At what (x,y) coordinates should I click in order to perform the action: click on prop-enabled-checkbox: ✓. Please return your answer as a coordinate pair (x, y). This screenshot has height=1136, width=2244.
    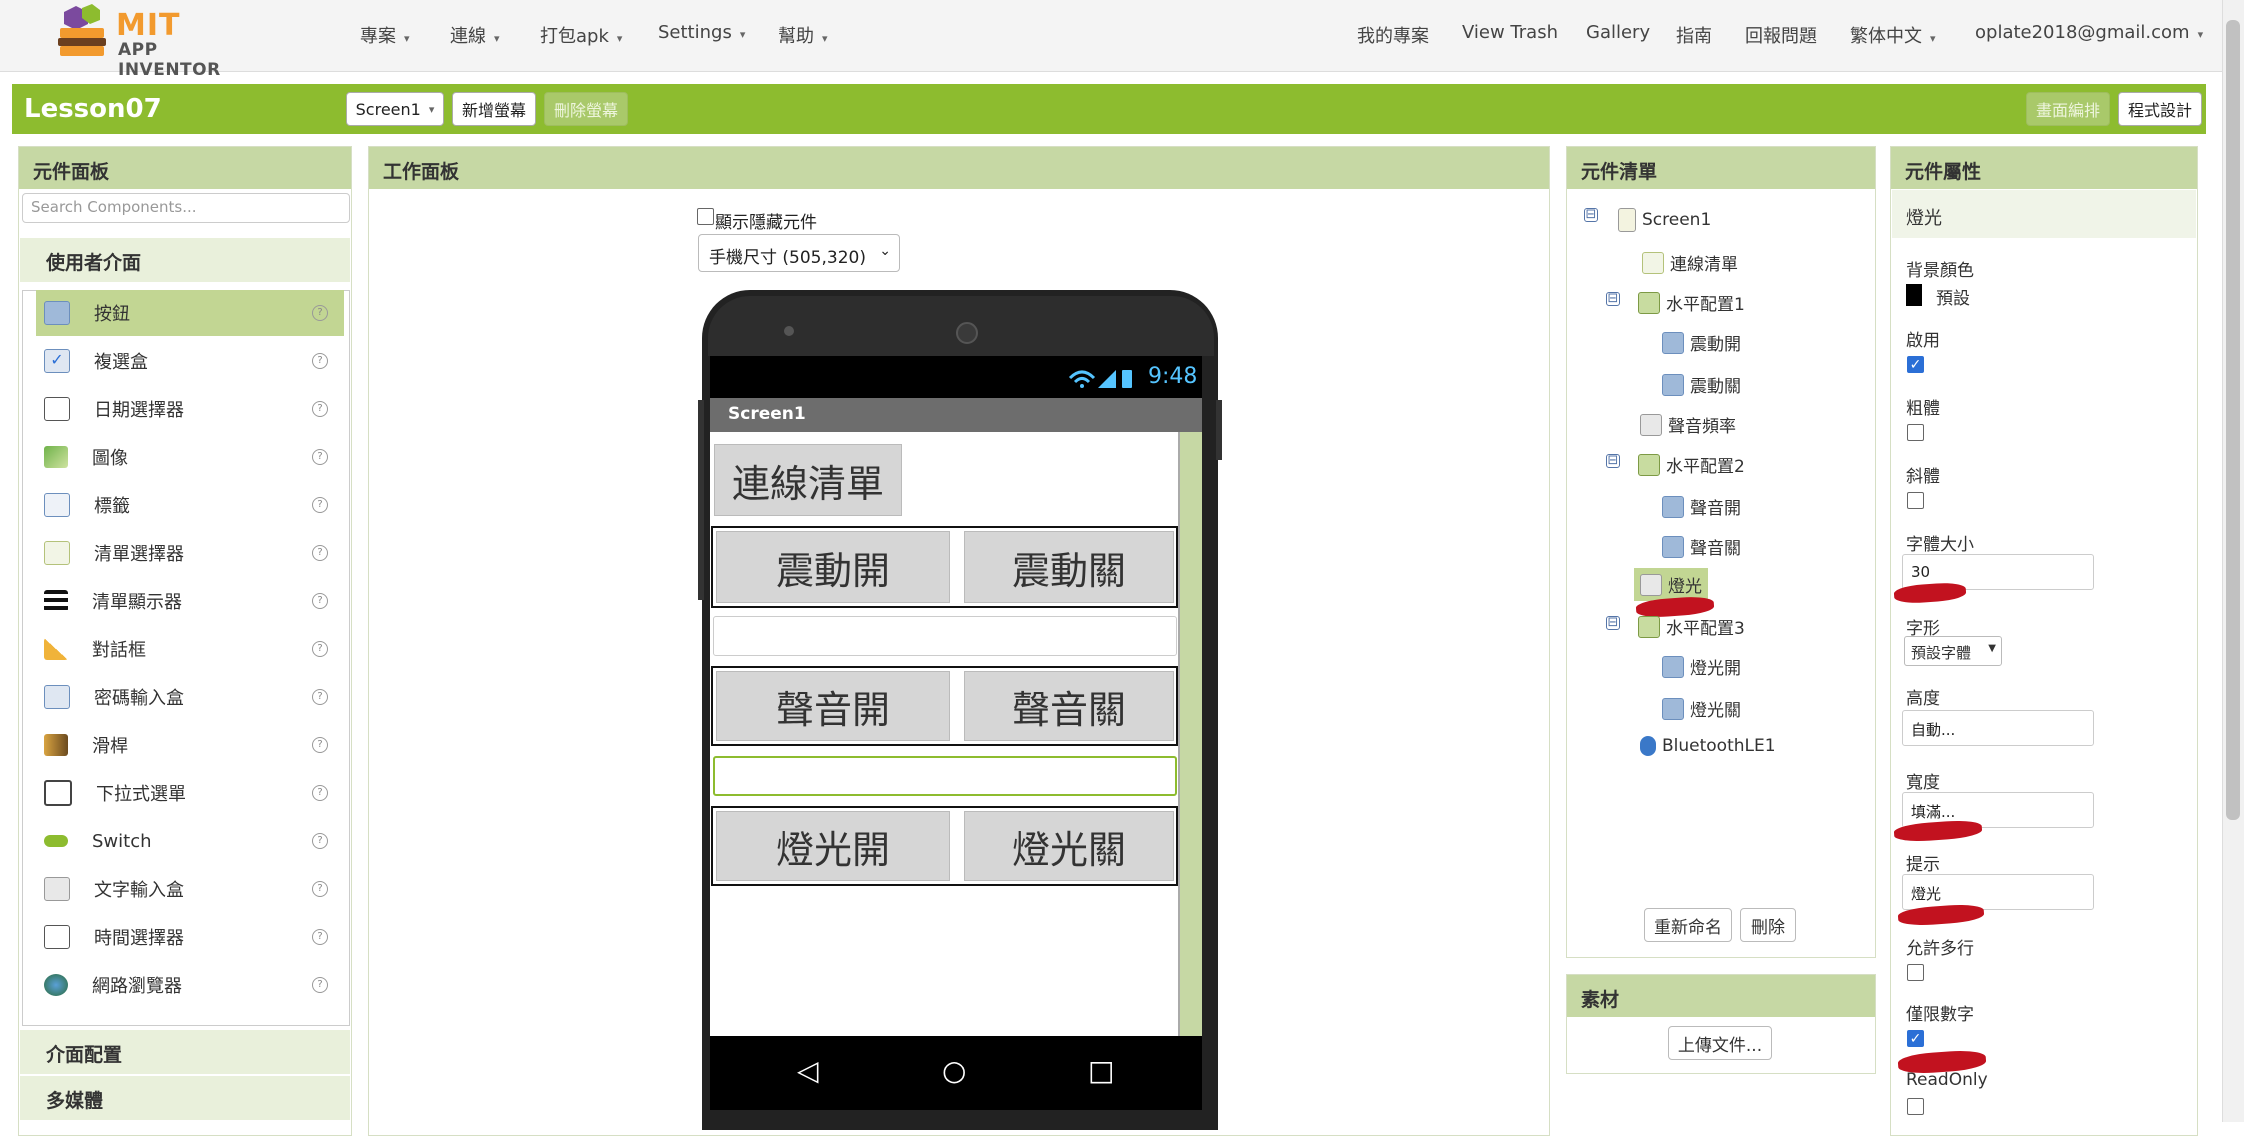
    Looking at the image, I should click on (1915, 364).